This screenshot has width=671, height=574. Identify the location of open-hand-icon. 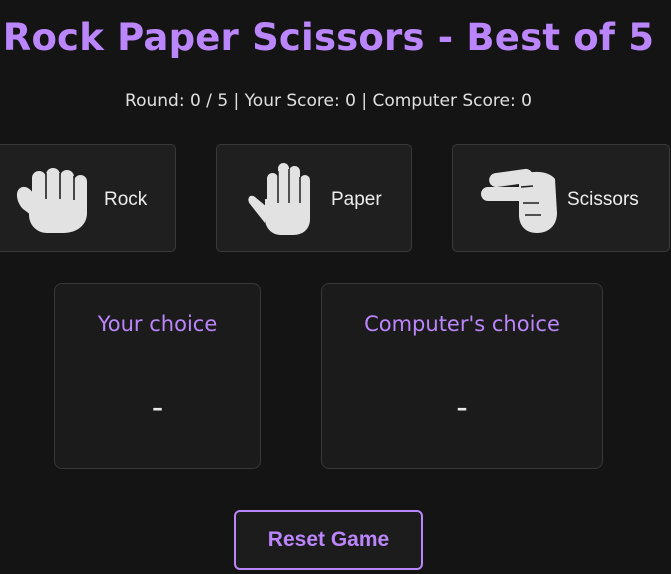
(279, 199).